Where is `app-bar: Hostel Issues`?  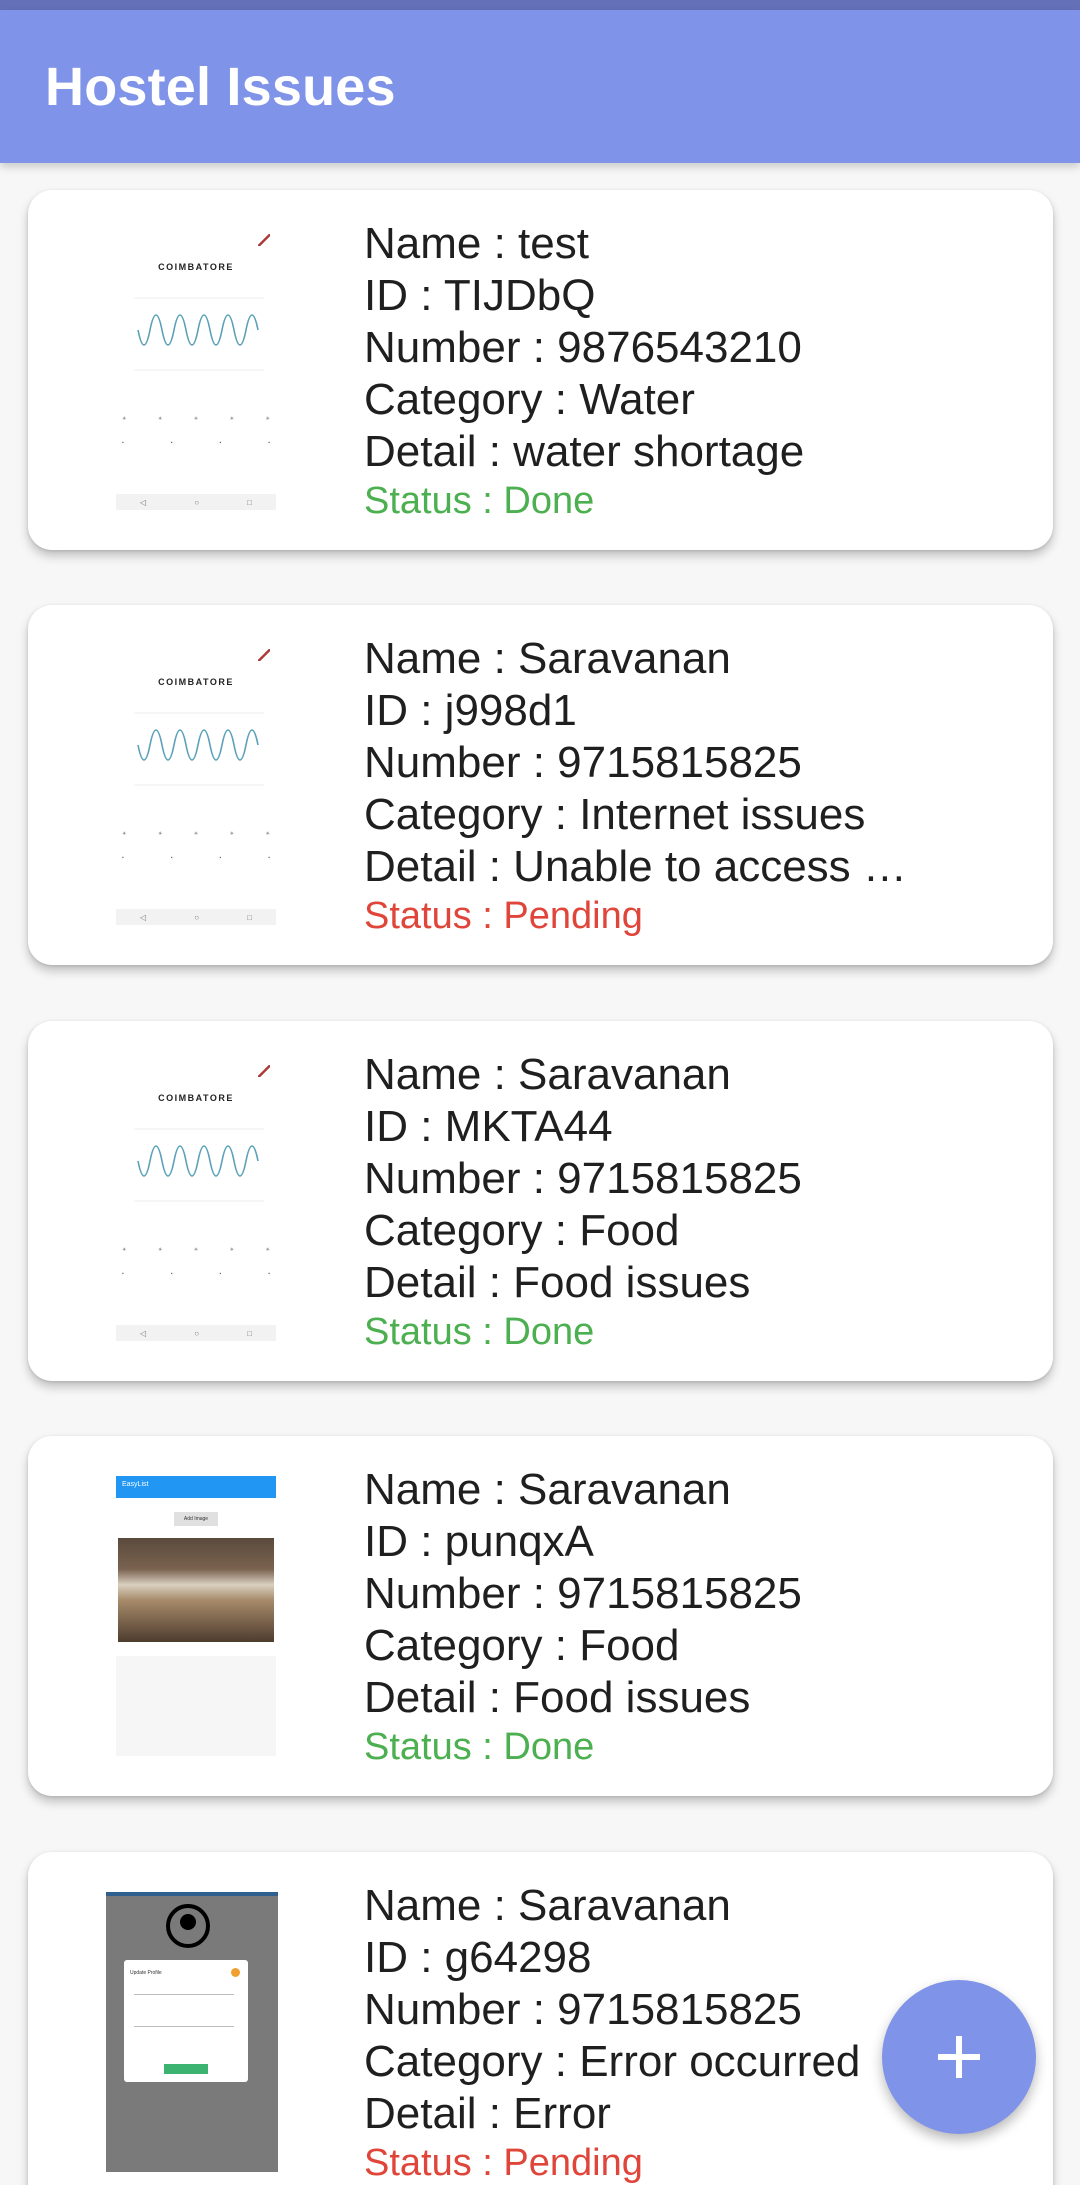 app-bar: Hostel Issues is located at coordinates (540, 86).